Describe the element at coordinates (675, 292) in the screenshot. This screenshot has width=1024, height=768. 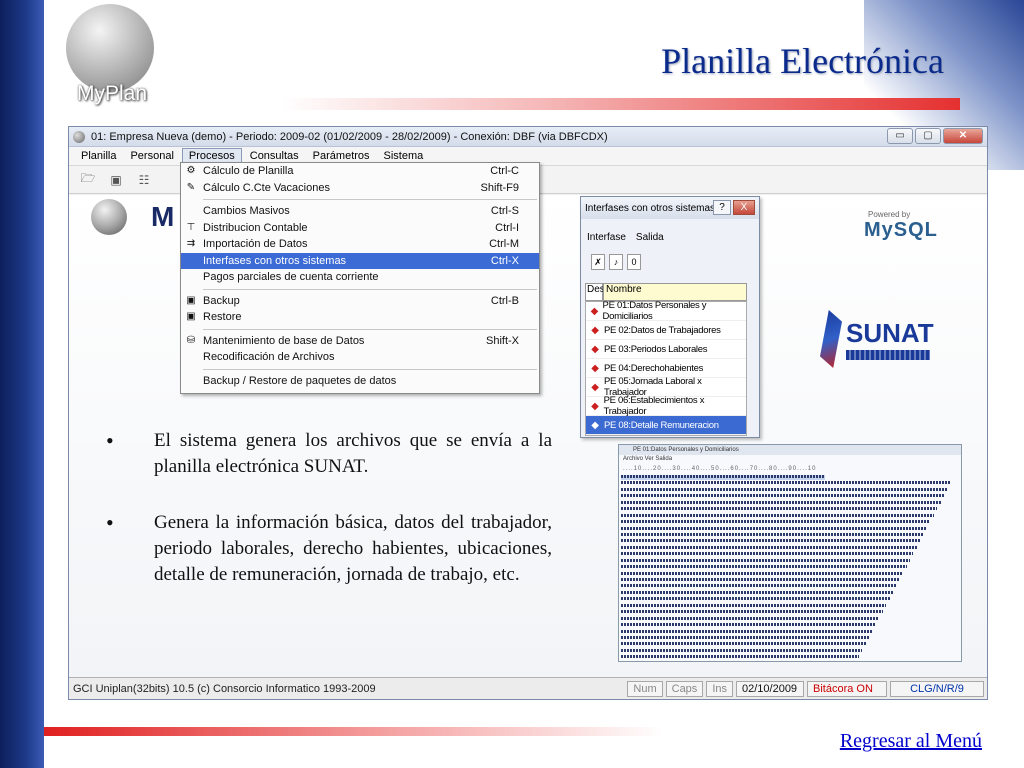
I see `header-nombre: Nombre` at that location.